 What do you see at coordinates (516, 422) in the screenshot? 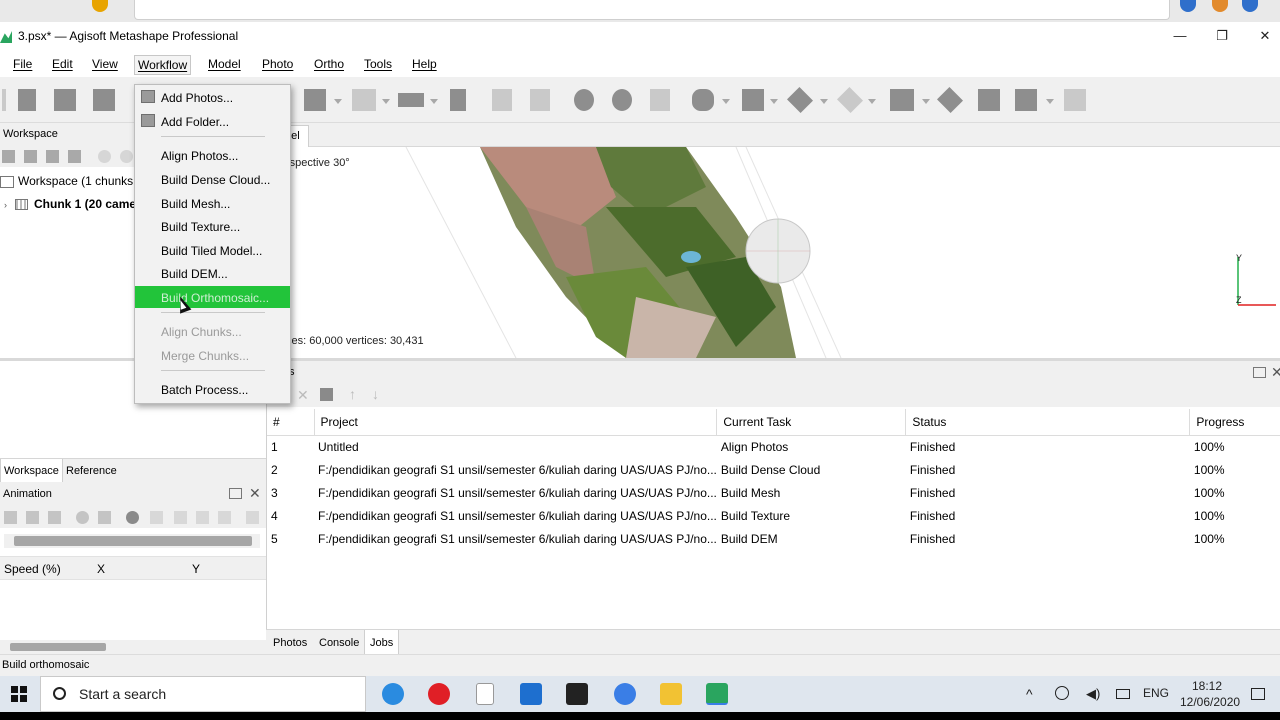
I see `column-project: Project` at bounding box center [516, 422].